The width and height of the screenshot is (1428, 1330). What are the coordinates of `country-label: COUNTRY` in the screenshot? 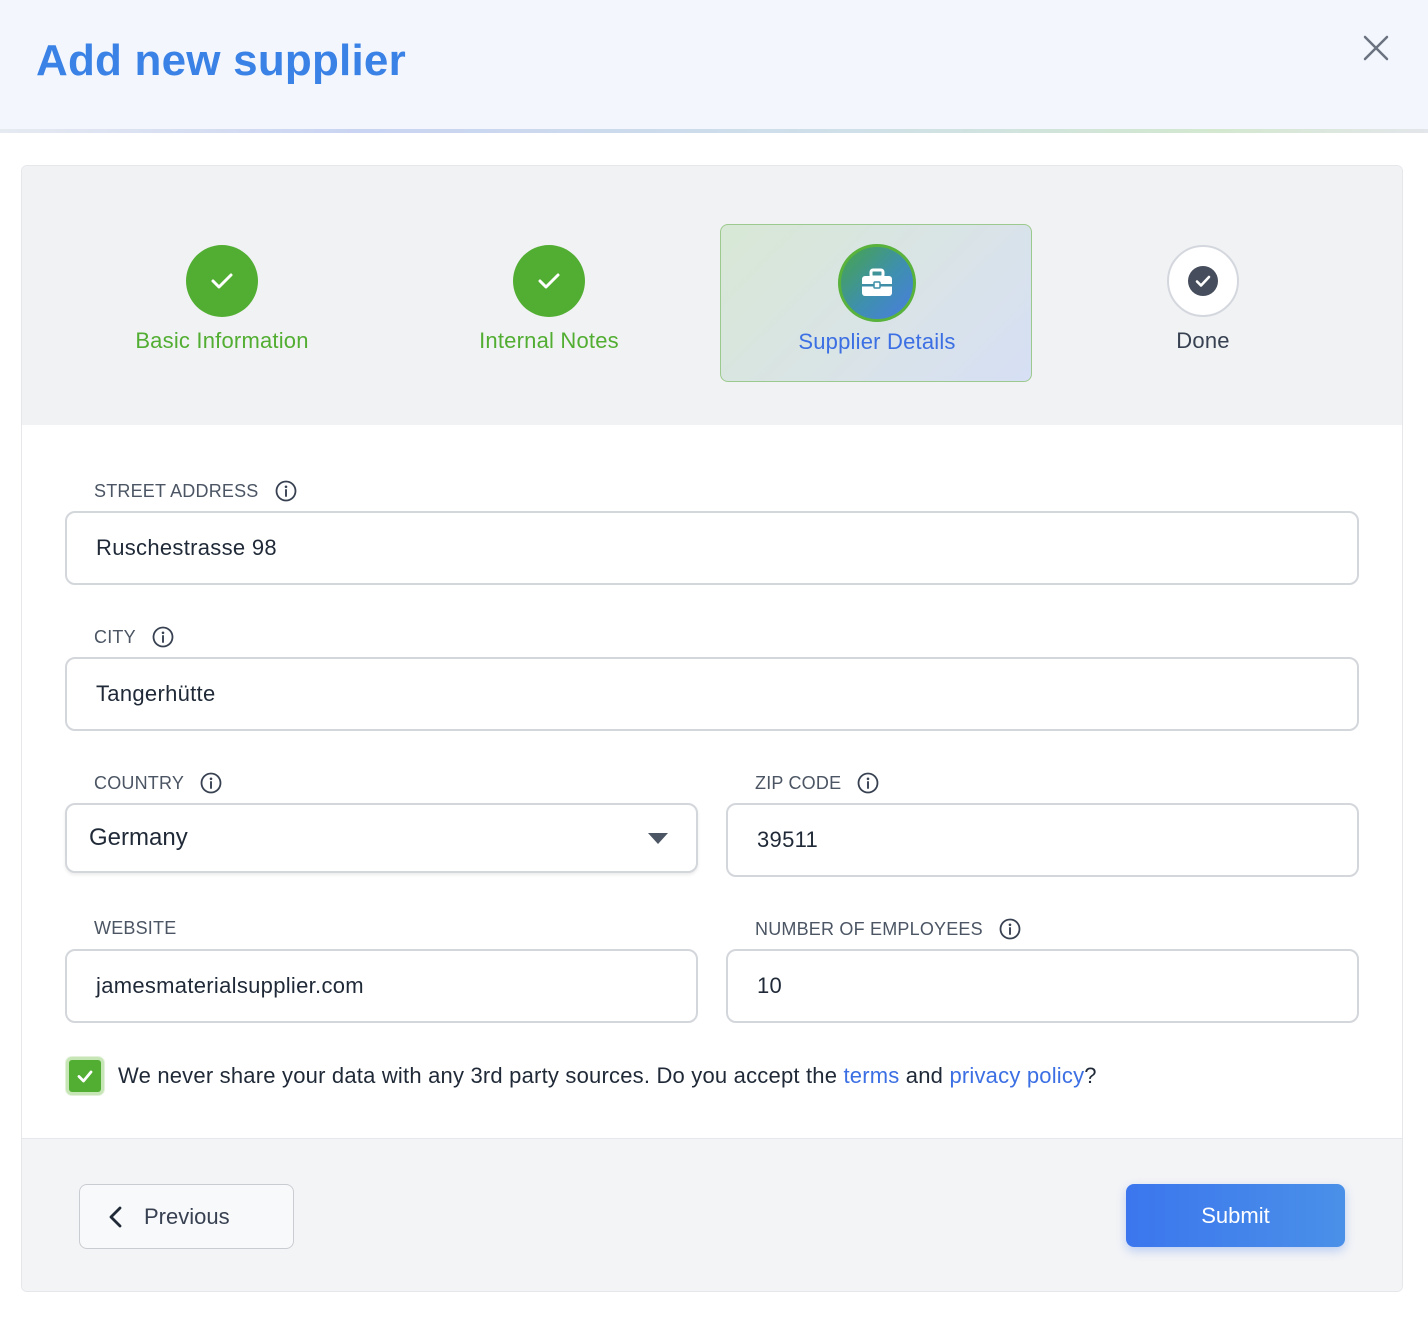 It's located at (158, 783).